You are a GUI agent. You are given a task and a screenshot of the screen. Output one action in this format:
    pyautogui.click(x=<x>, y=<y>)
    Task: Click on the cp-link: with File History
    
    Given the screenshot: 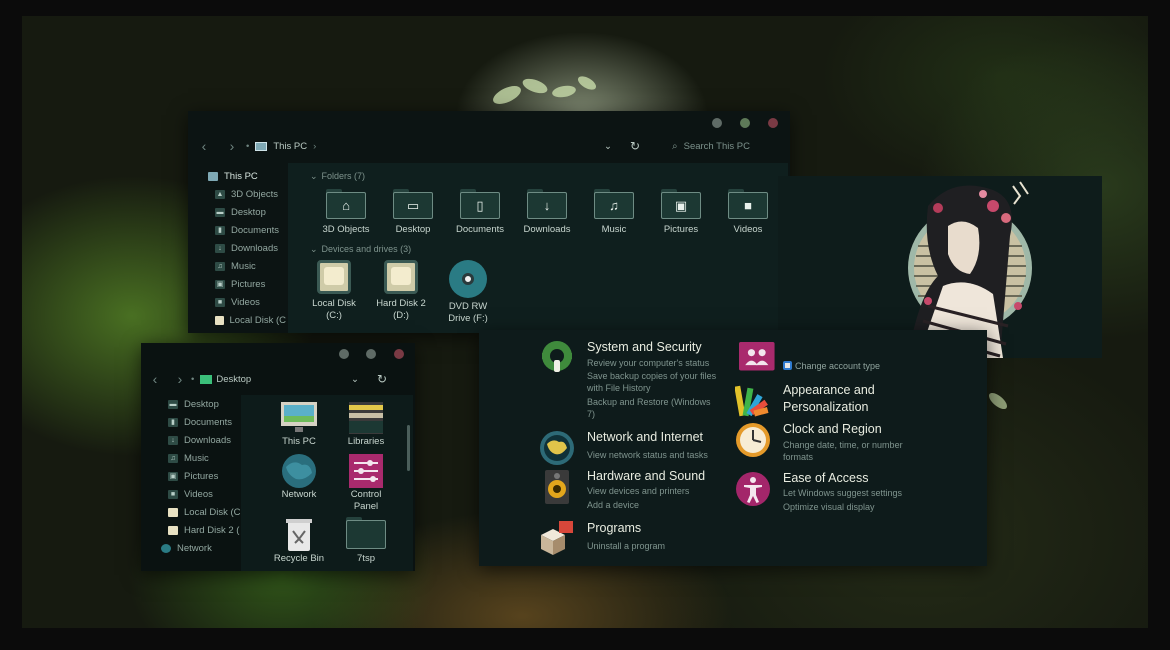 What is the action you would take?
    pyautogui.click(x=619, y=388)
    